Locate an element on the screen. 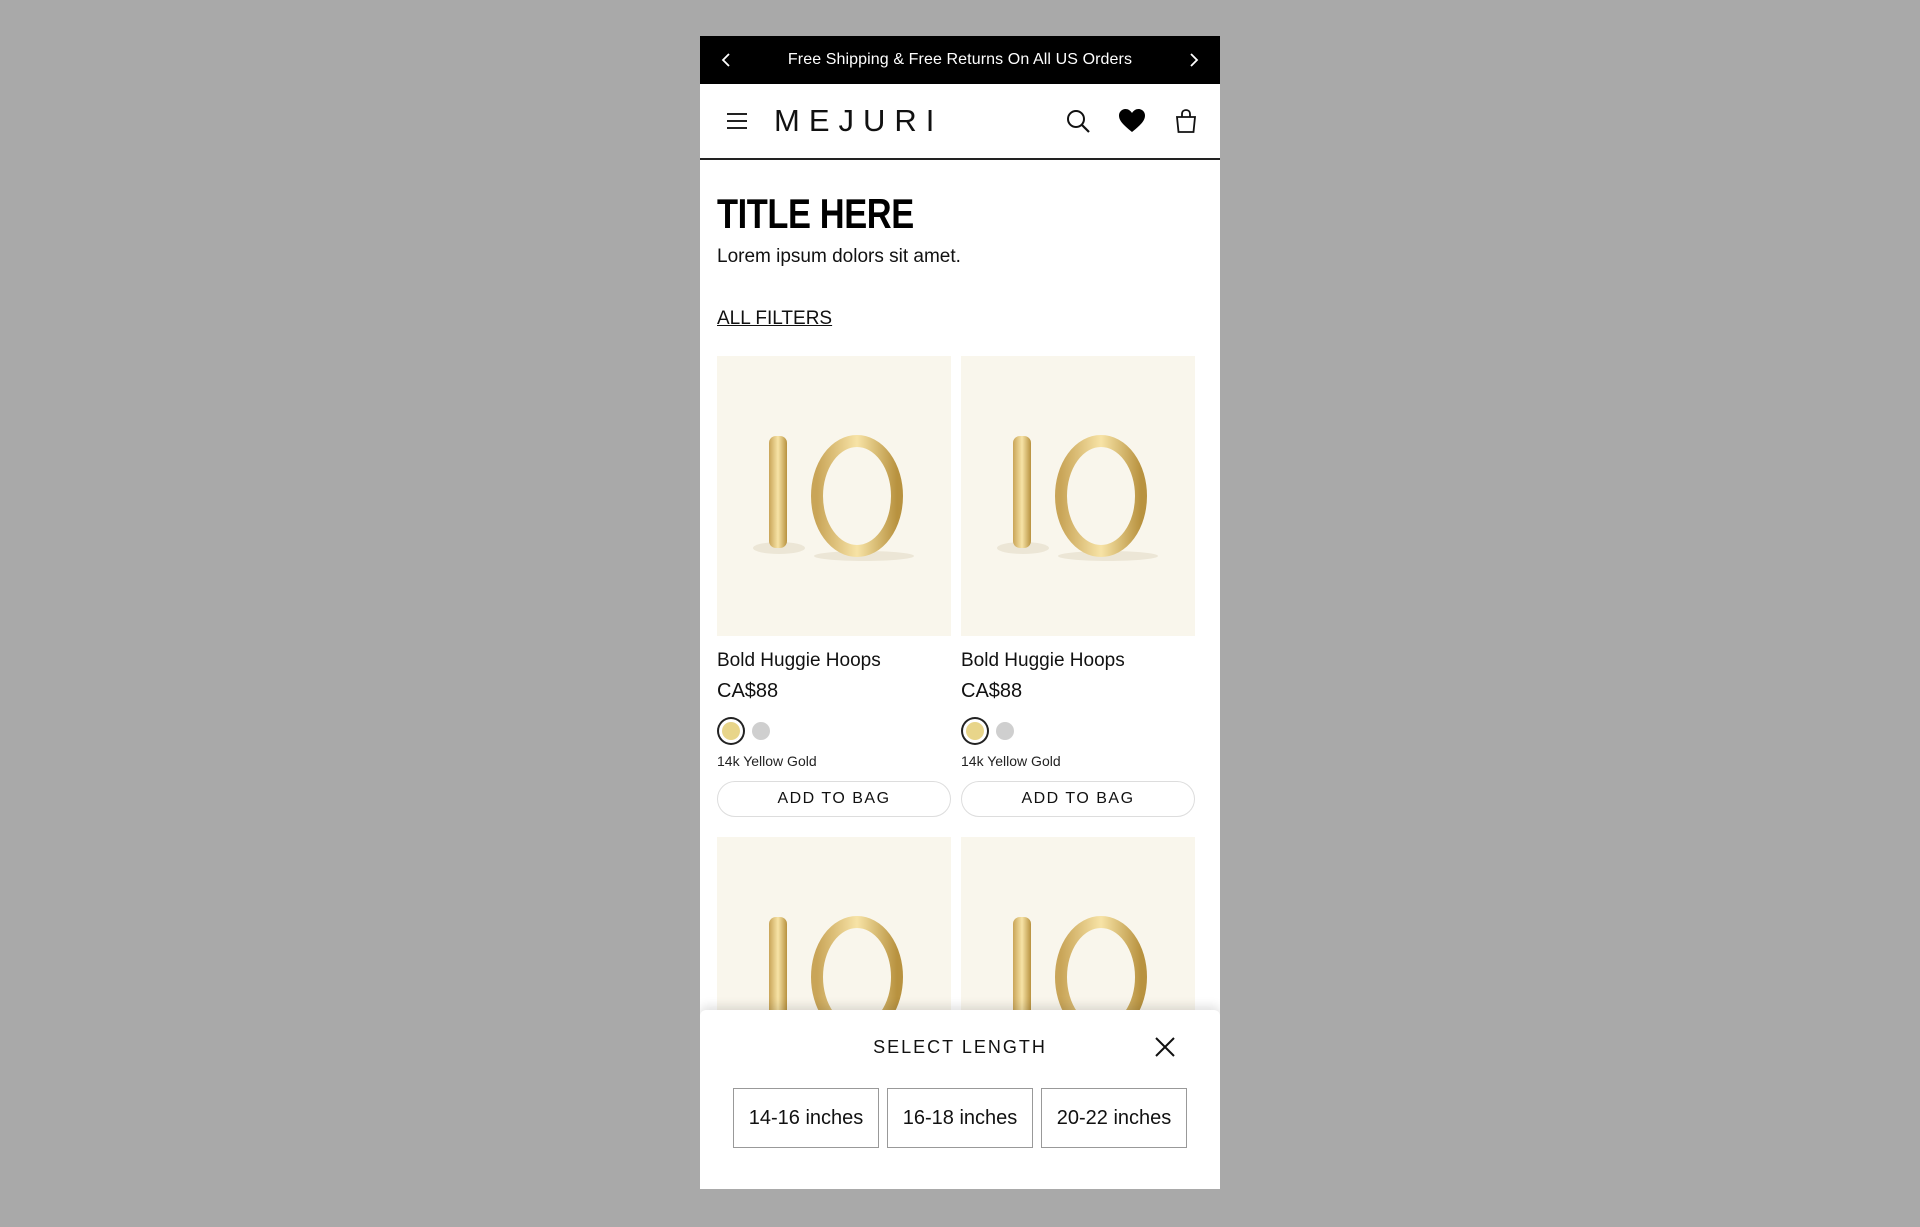 The height and width of the screenshot is (1227, 1920). length-options: 14-16 inches 16-18 inches 20-22 inches is located at coordinates (960, 1118).